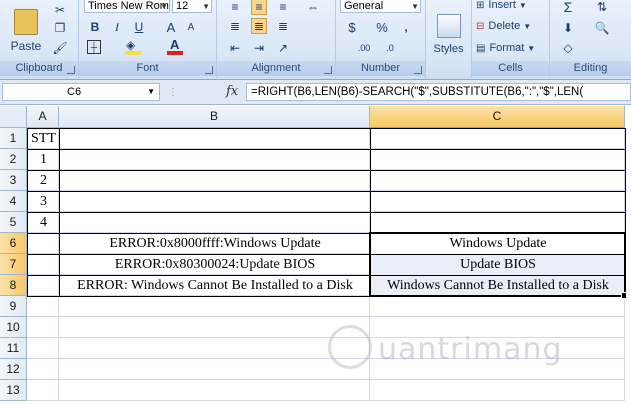 Image resolution: width=631 pixels, height=405 pixels. Describe the element at coordinates (43, 202) in the screenshot. I see `cell-a4: 3` at that location.